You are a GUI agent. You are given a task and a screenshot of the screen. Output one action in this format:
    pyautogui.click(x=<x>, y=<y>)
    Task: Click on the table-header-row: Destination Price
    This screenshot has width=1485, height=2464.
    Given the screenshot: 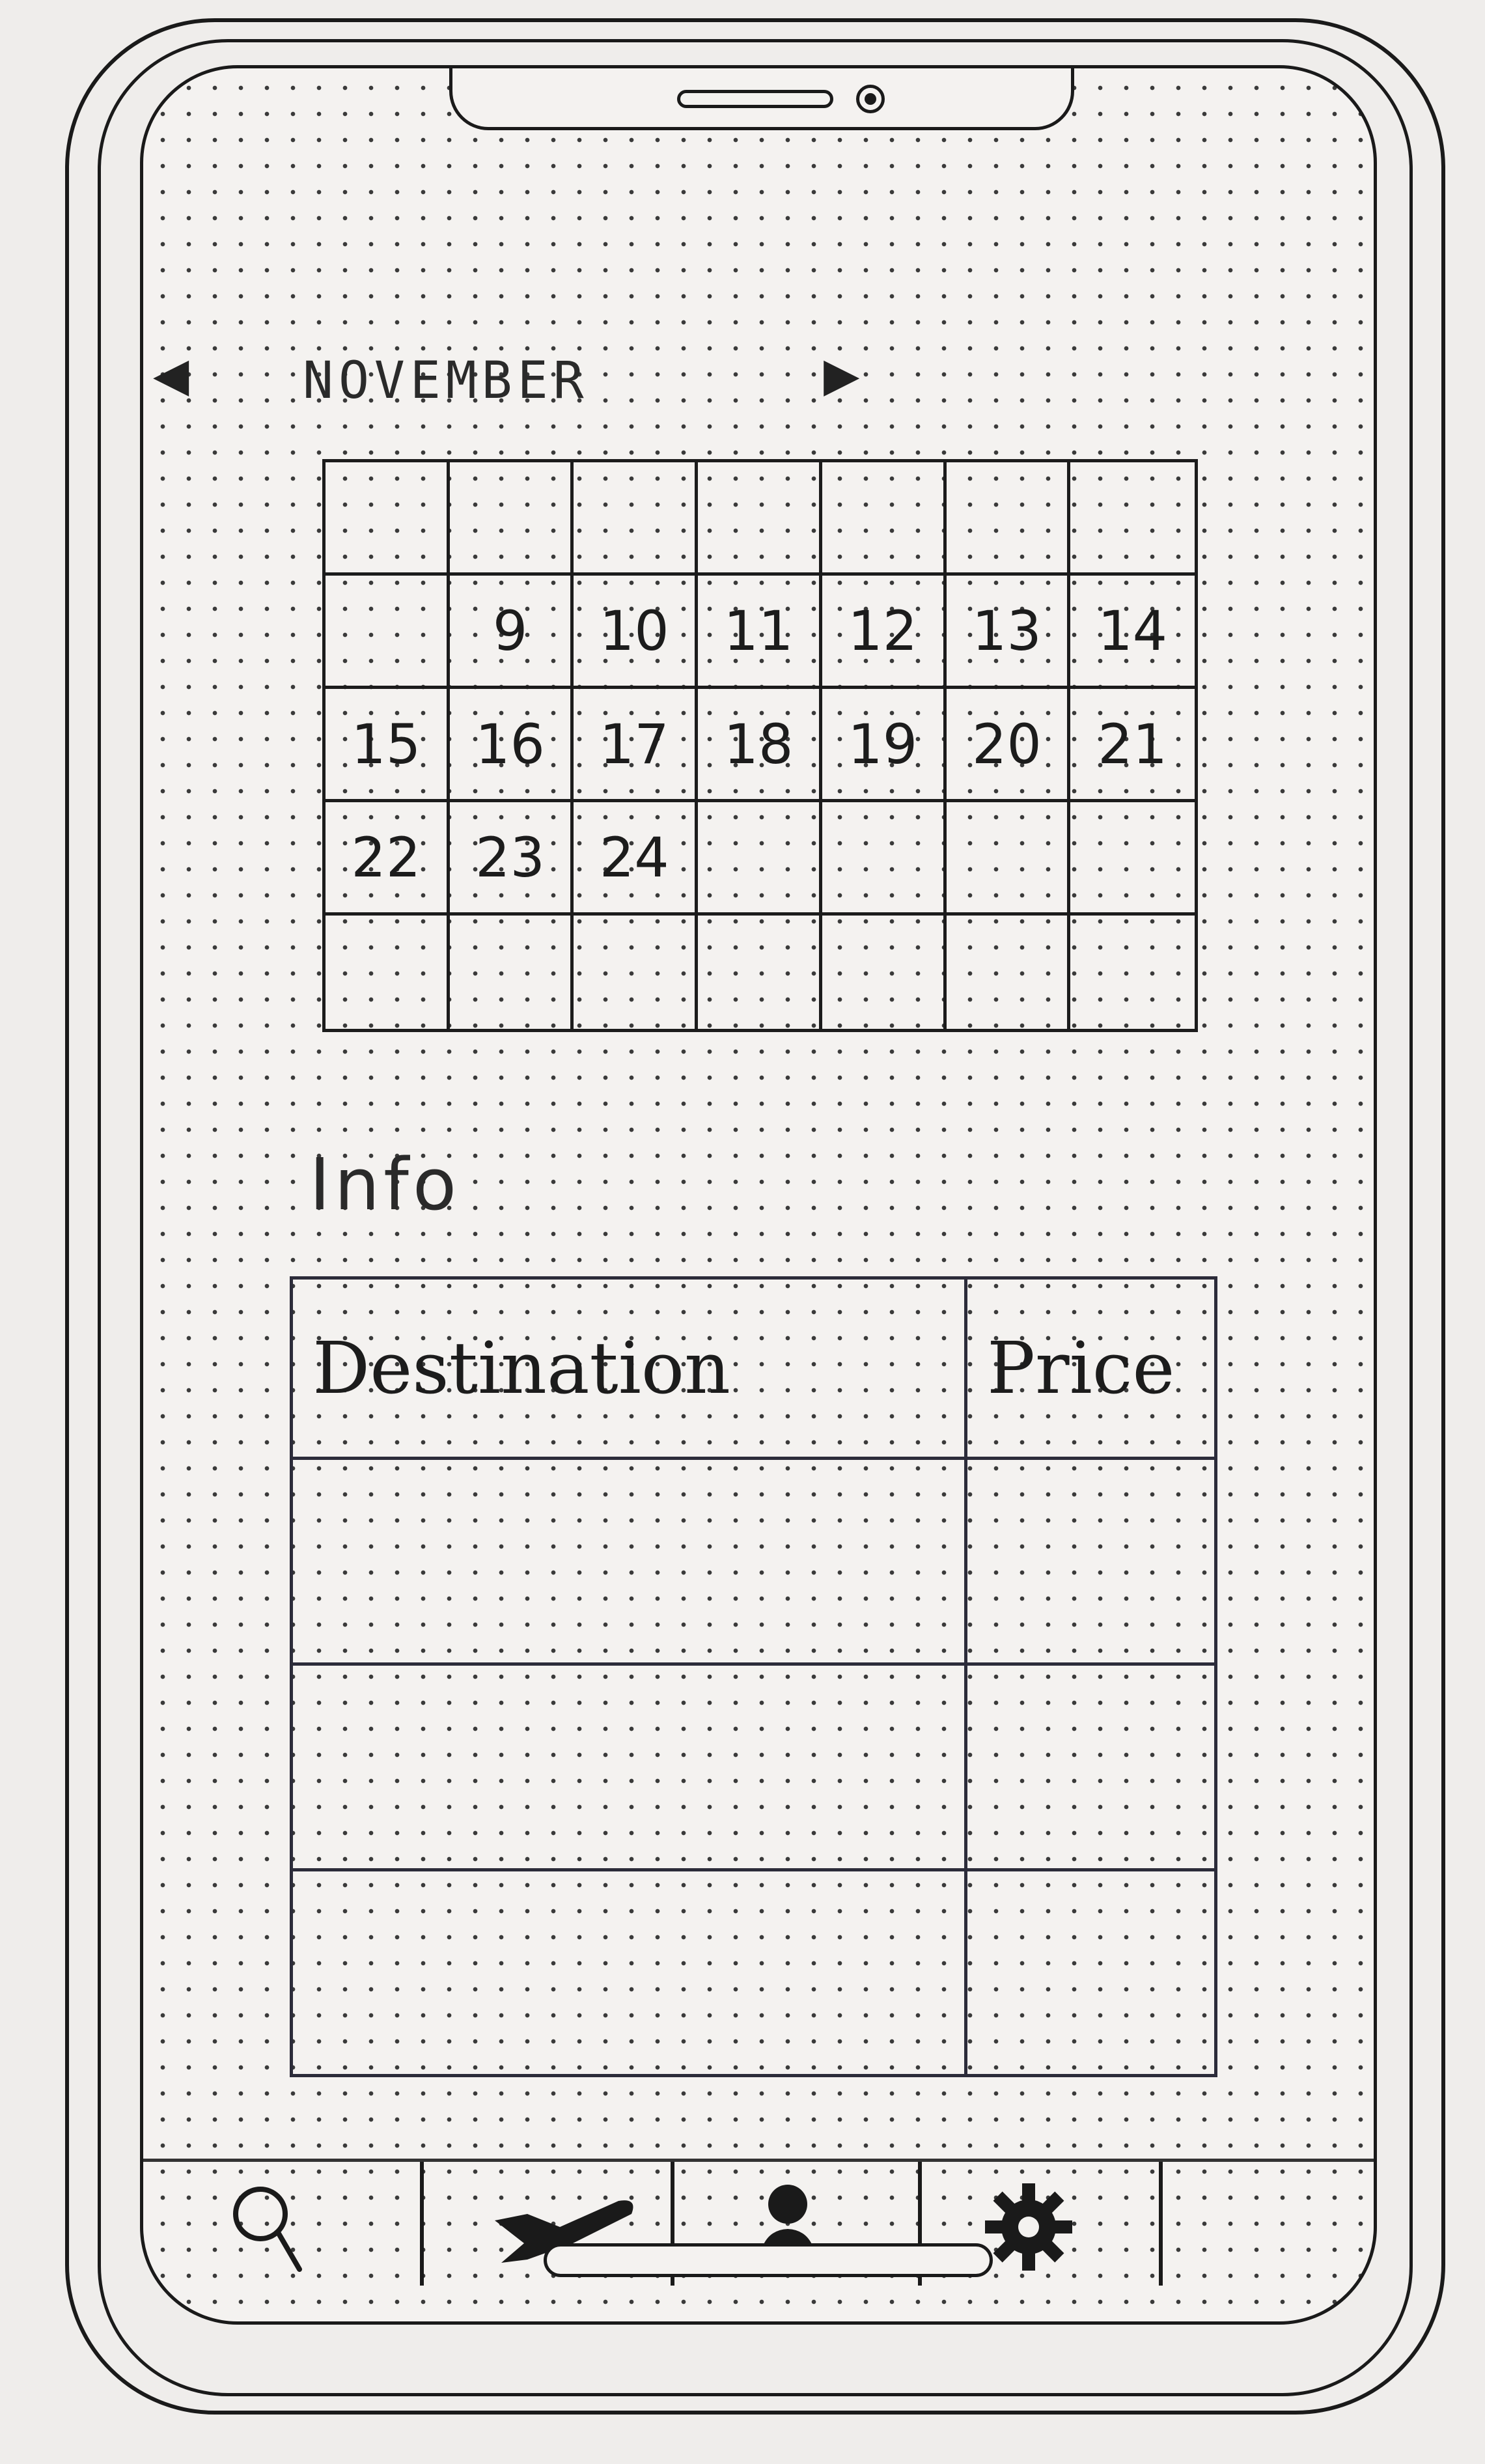 What is the action you would take?
    pyautogui.click(x=754, y=1368)
    